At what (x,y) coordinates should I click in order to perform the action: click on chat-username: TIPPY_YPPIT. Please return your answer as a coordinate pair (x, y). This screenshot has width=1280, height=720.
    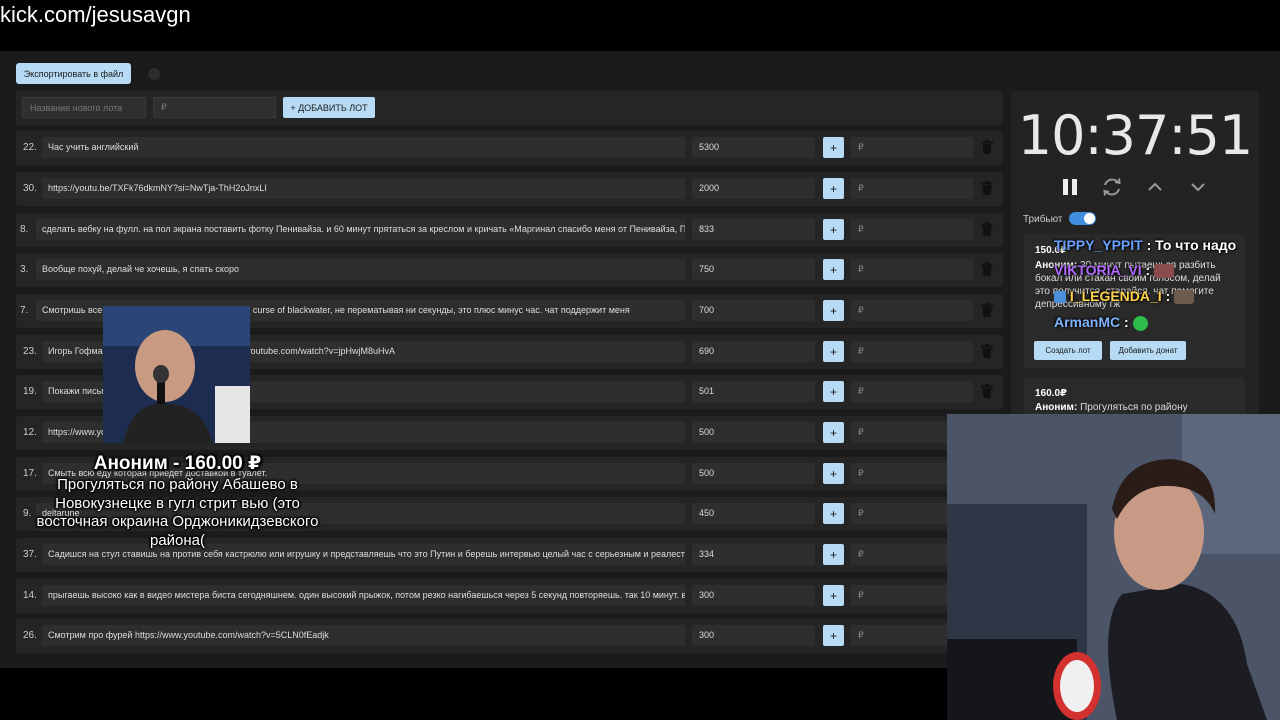
    Looking at the image, I should click on (1098, 245).